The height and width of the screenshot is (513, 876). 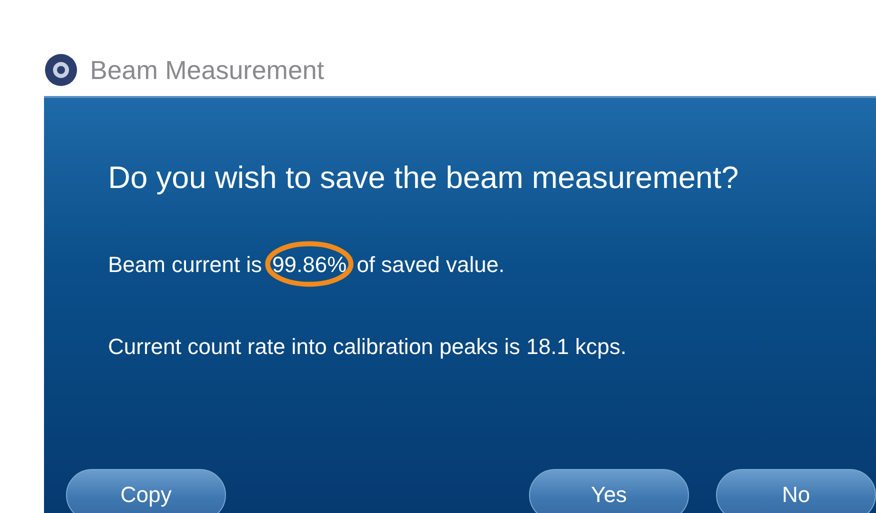 I want to click on dialog-button: Copy, so click(x=146, y=491).